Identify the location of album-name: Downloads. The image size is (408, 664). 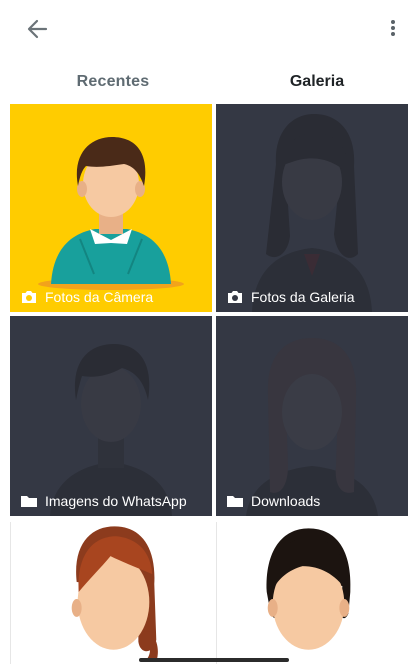
(286, 501).